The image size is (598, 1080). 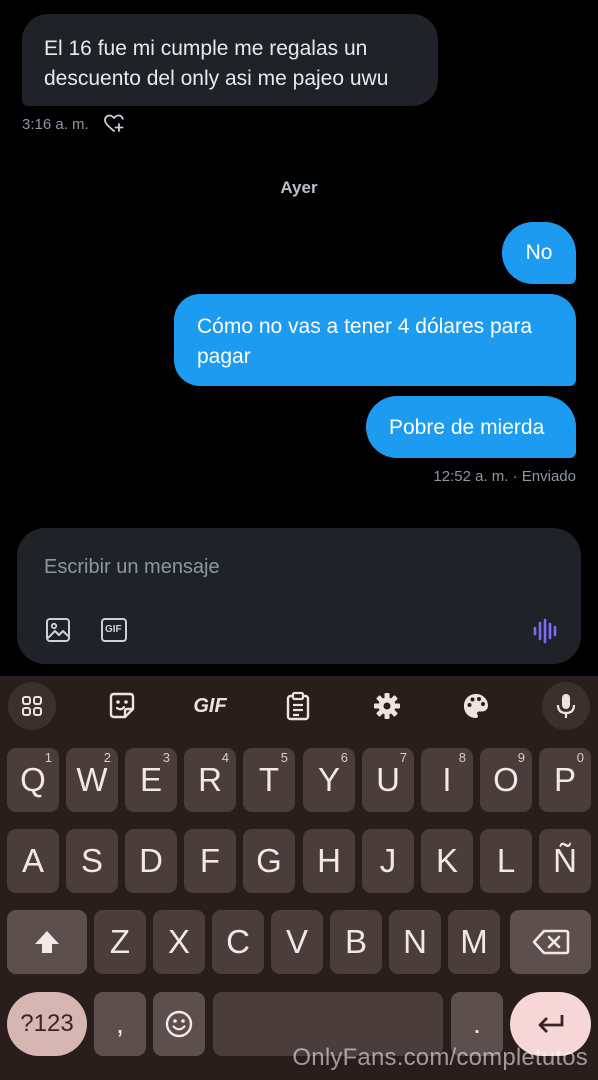 I want to click on key-label: E, so click(x=150, y=779).